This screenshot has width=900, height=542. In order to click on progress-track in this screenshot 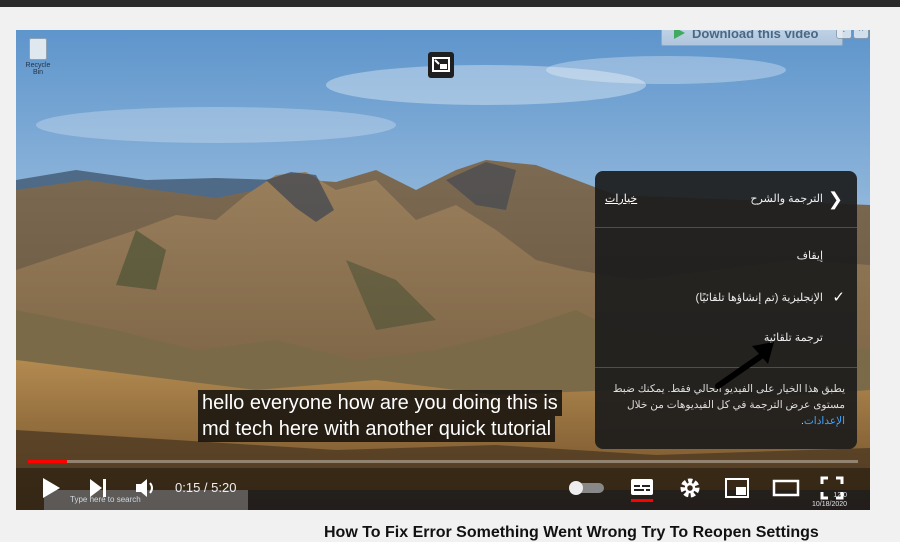, I will do `click(443, 461)`.